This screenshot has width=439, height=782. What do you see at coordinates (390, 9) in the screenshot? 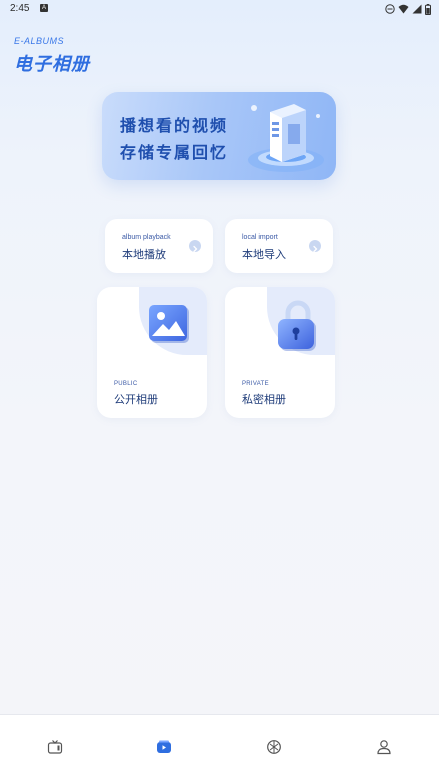
I see `dnd-icon` at bounding box center [390, 9].